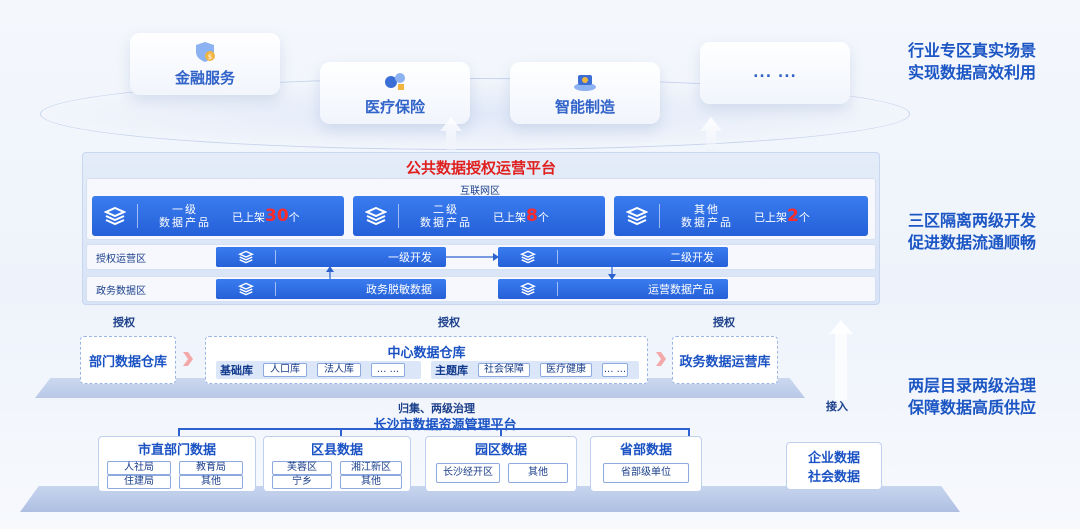  What do you see at coordinates (302, 482) in the screenshot?
I see `tag: 宁乡` at bounding box center [302, 482].